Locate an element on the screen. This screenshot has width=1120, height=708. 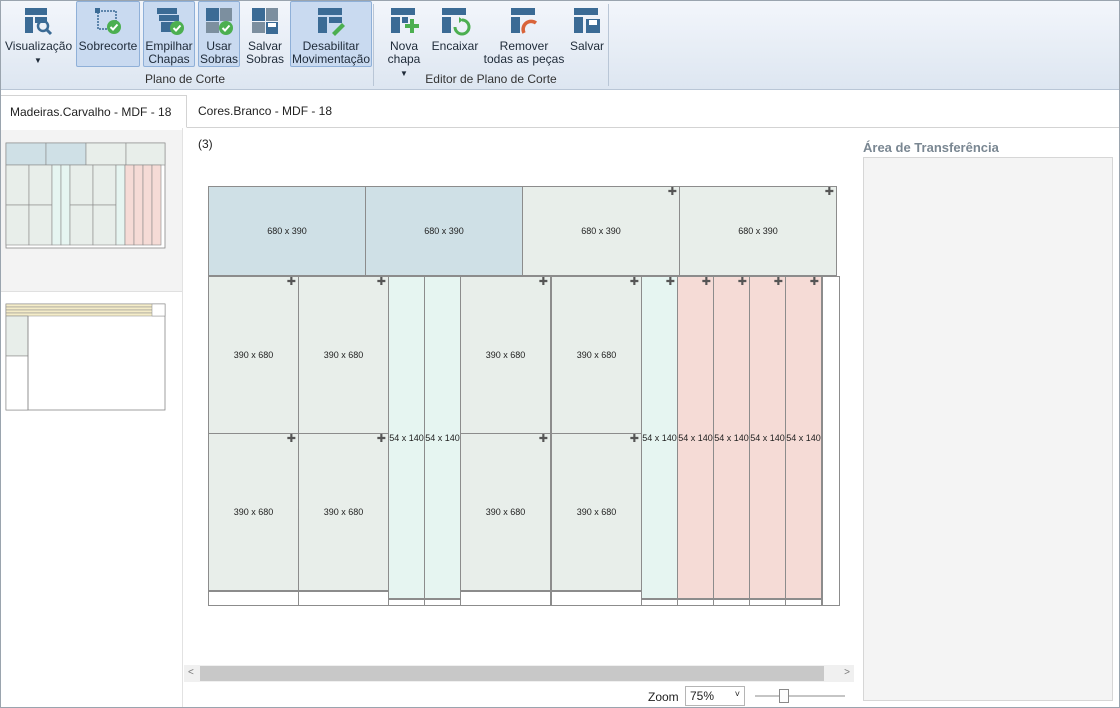
dropdown-caret-icon: ▼ is located at coordinates (38, 60).